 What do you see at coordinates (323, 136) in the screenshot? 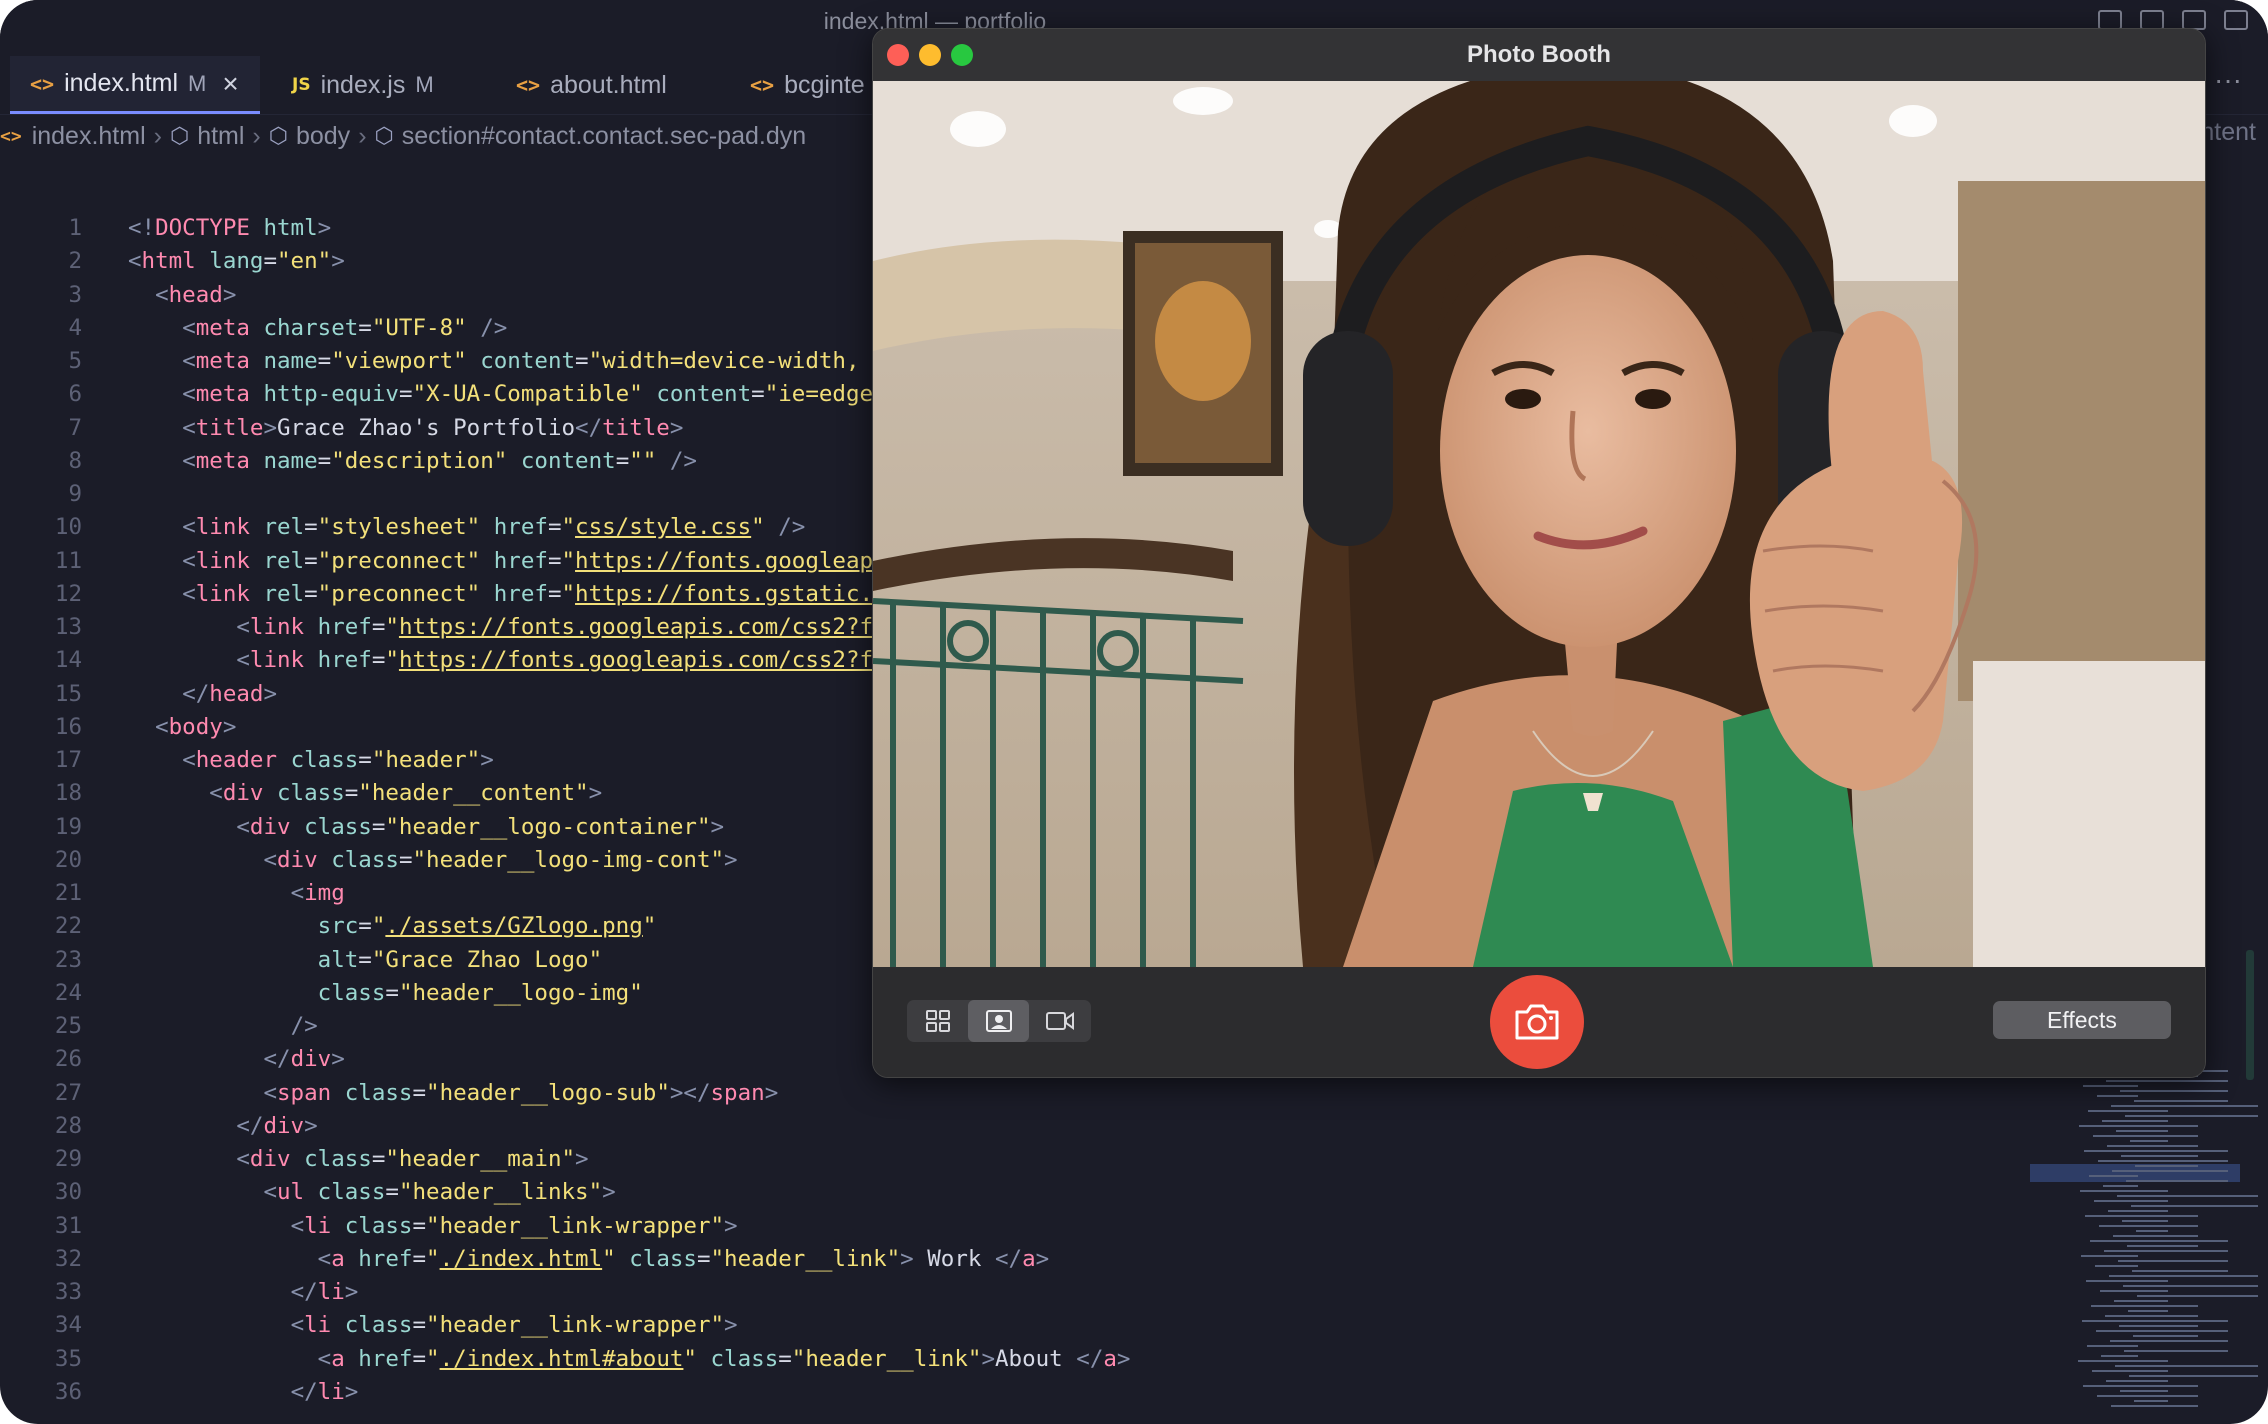
I see `breadcrumb-item: body` at bounding box center [323, 136].